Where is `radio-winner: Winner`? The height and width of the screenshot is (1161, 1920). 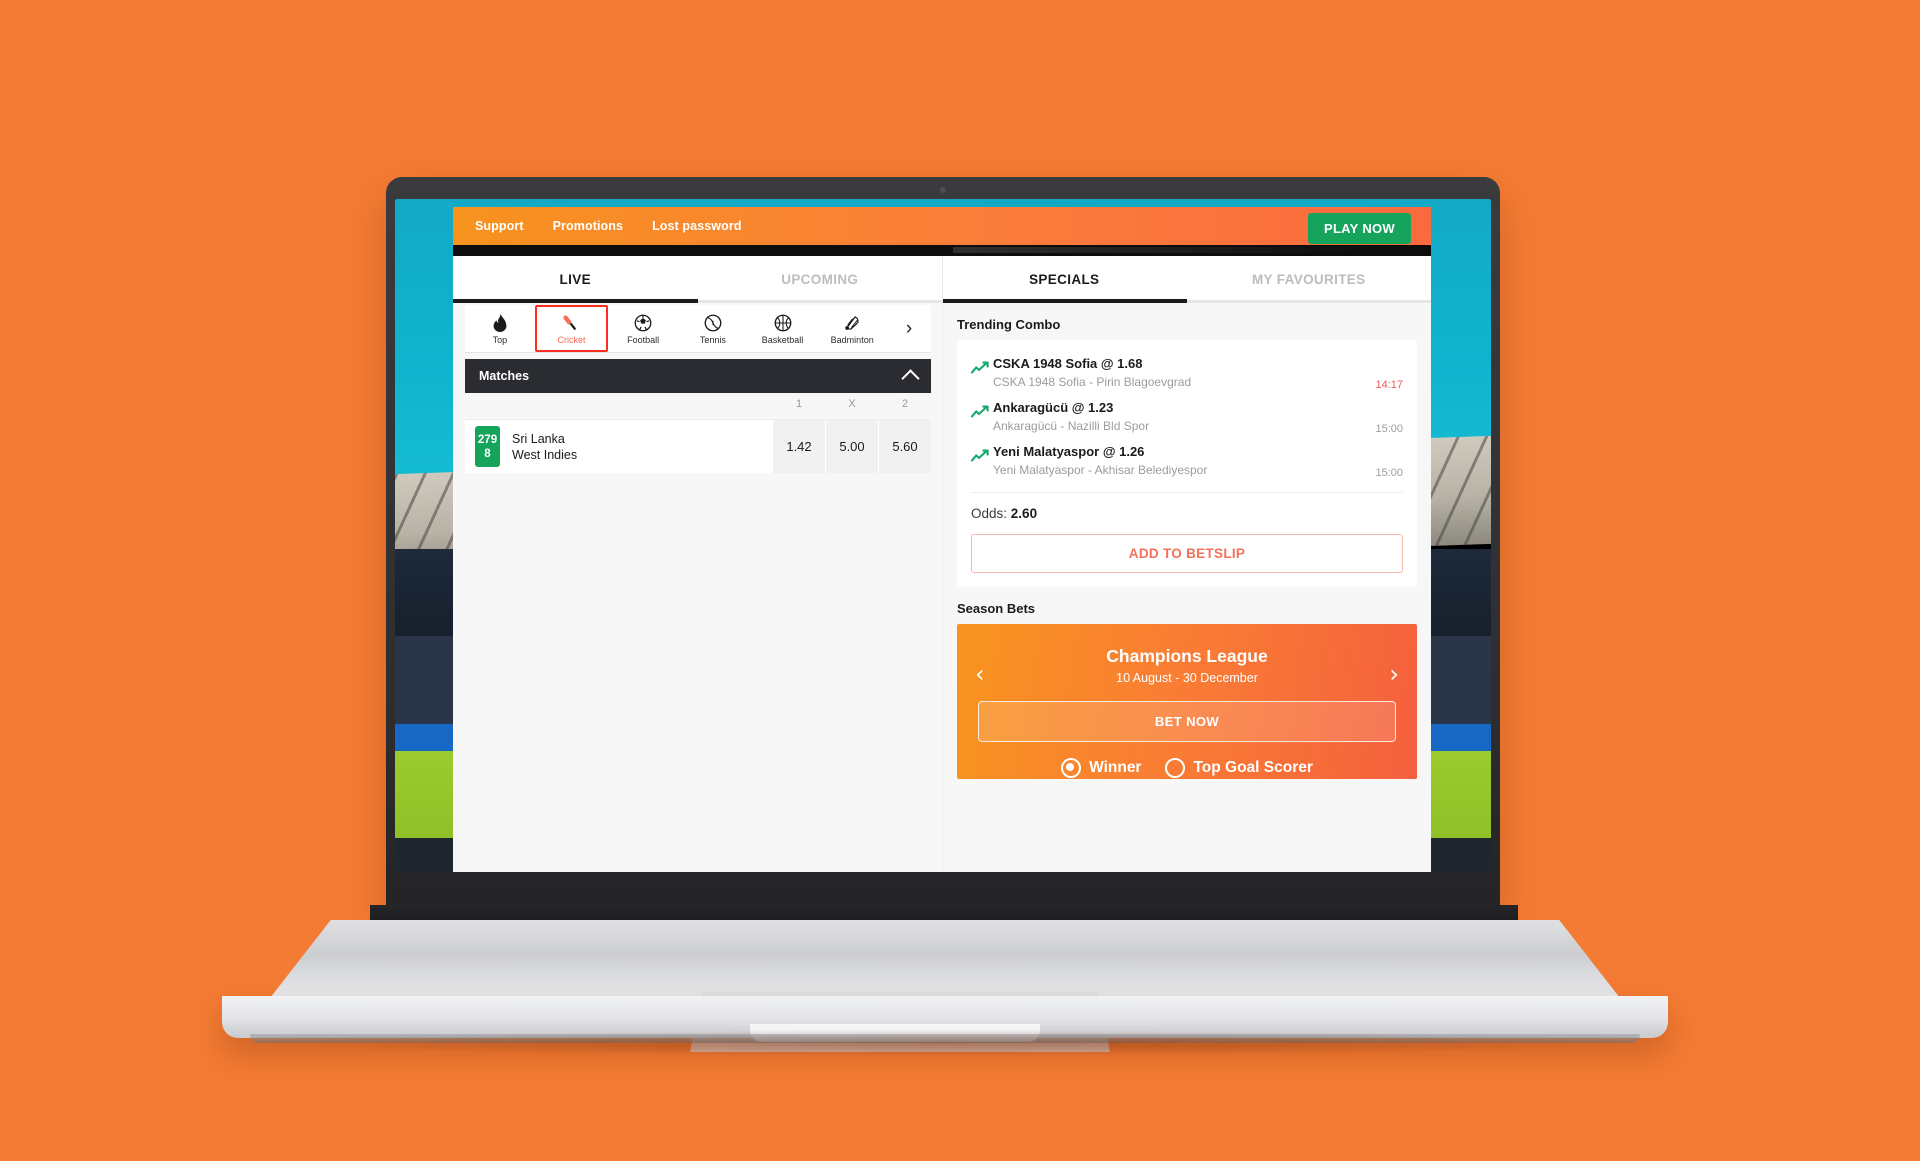 radio-winner: Winner is located at coordinates (1101, 768).